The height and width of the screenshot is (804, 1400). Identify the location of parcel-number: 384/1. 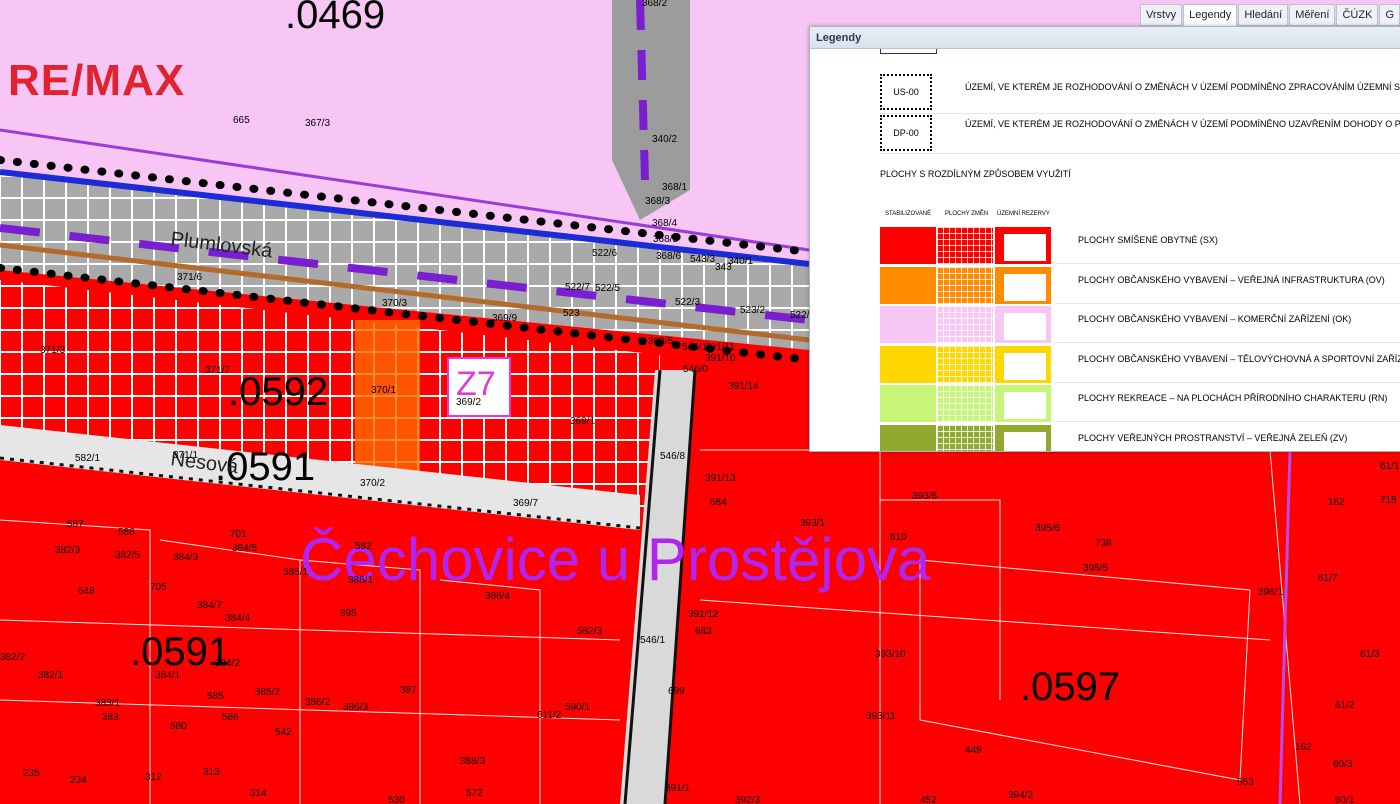
(167, 675).